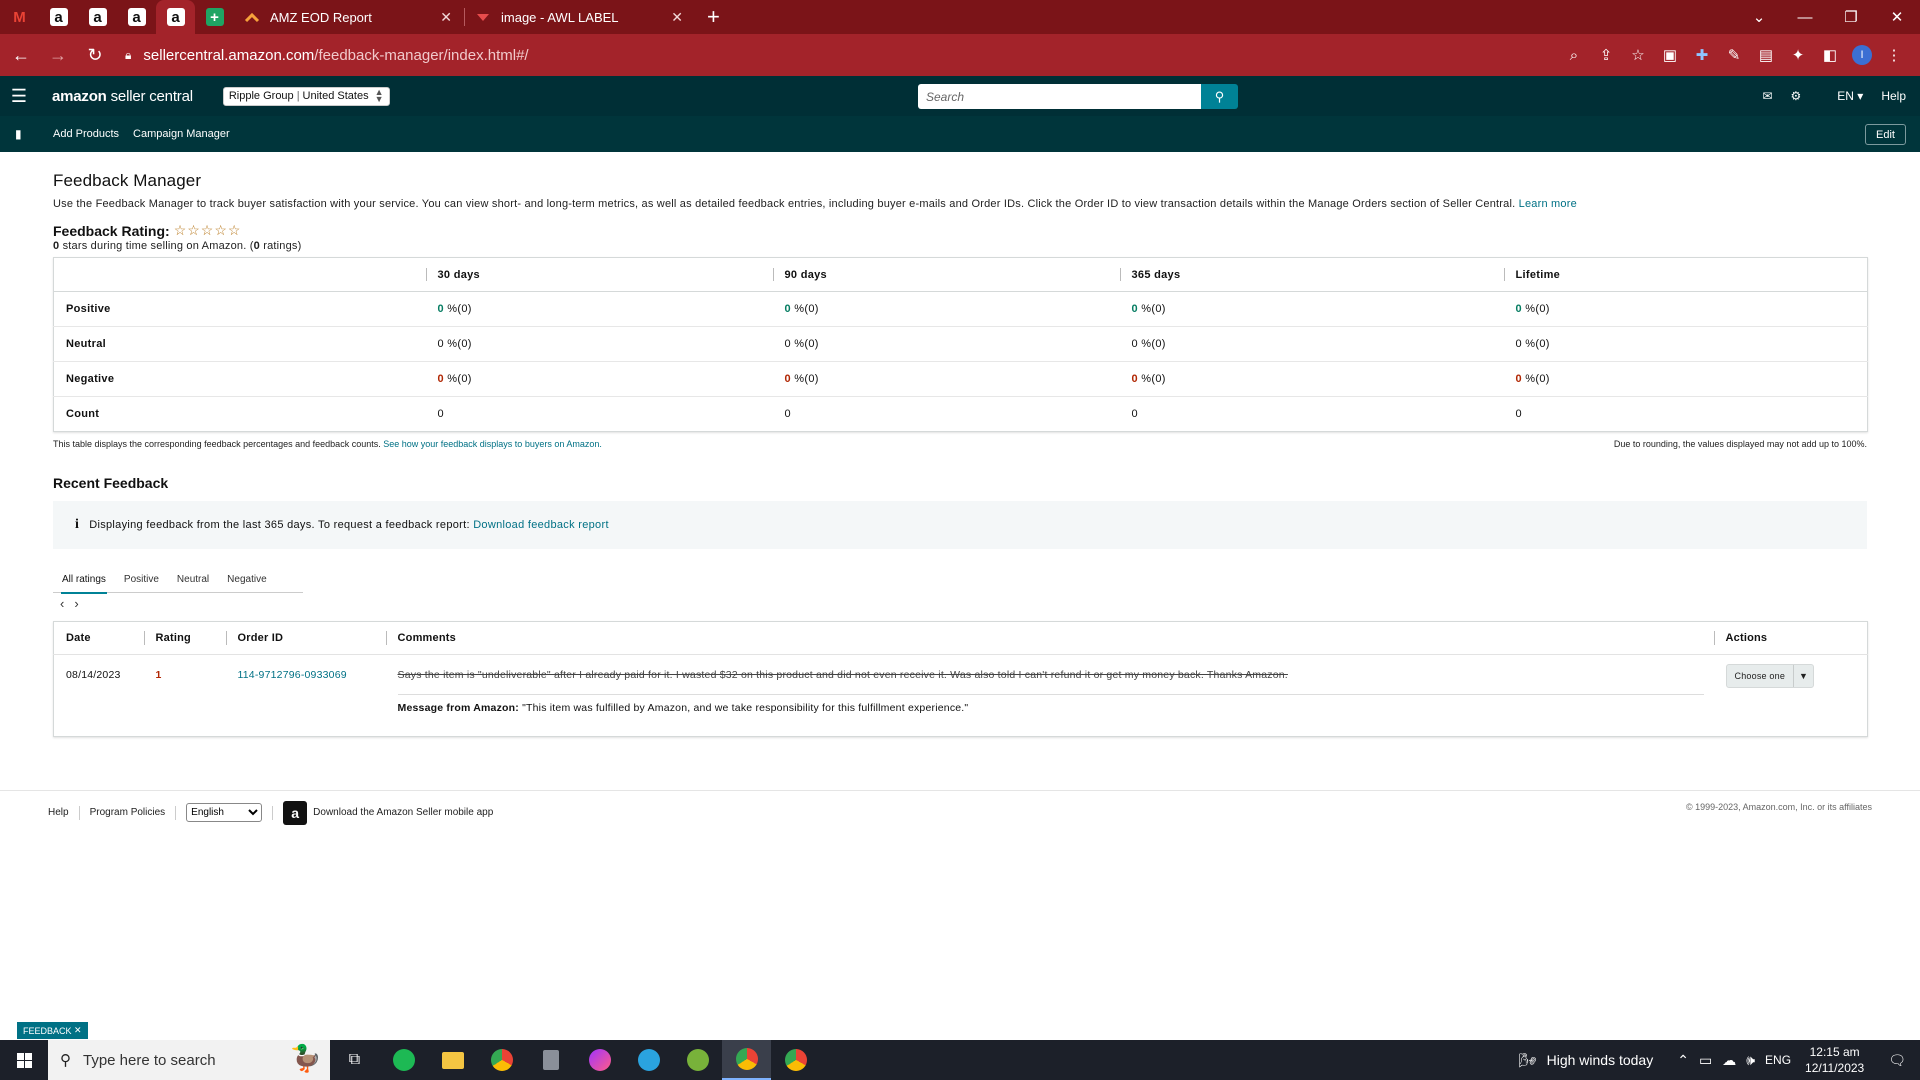 The width and height of the screenshot is (1920, 1080). What do you see at coordinates (181, 134) in the screenshot?
I see `nav-campaign-manager: Campaign Manager` at bounding box center [181, 134].